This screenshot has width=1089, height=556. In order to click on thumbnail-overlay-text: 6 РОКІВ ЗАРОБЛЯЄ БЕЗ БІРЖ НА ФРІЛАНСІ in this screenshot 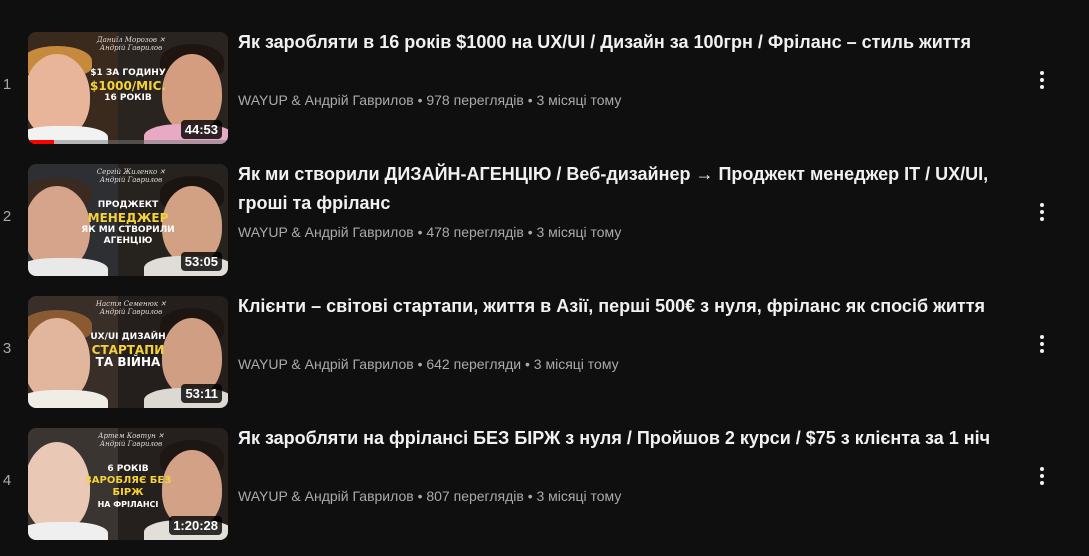, I will do `click(128, 487)`.